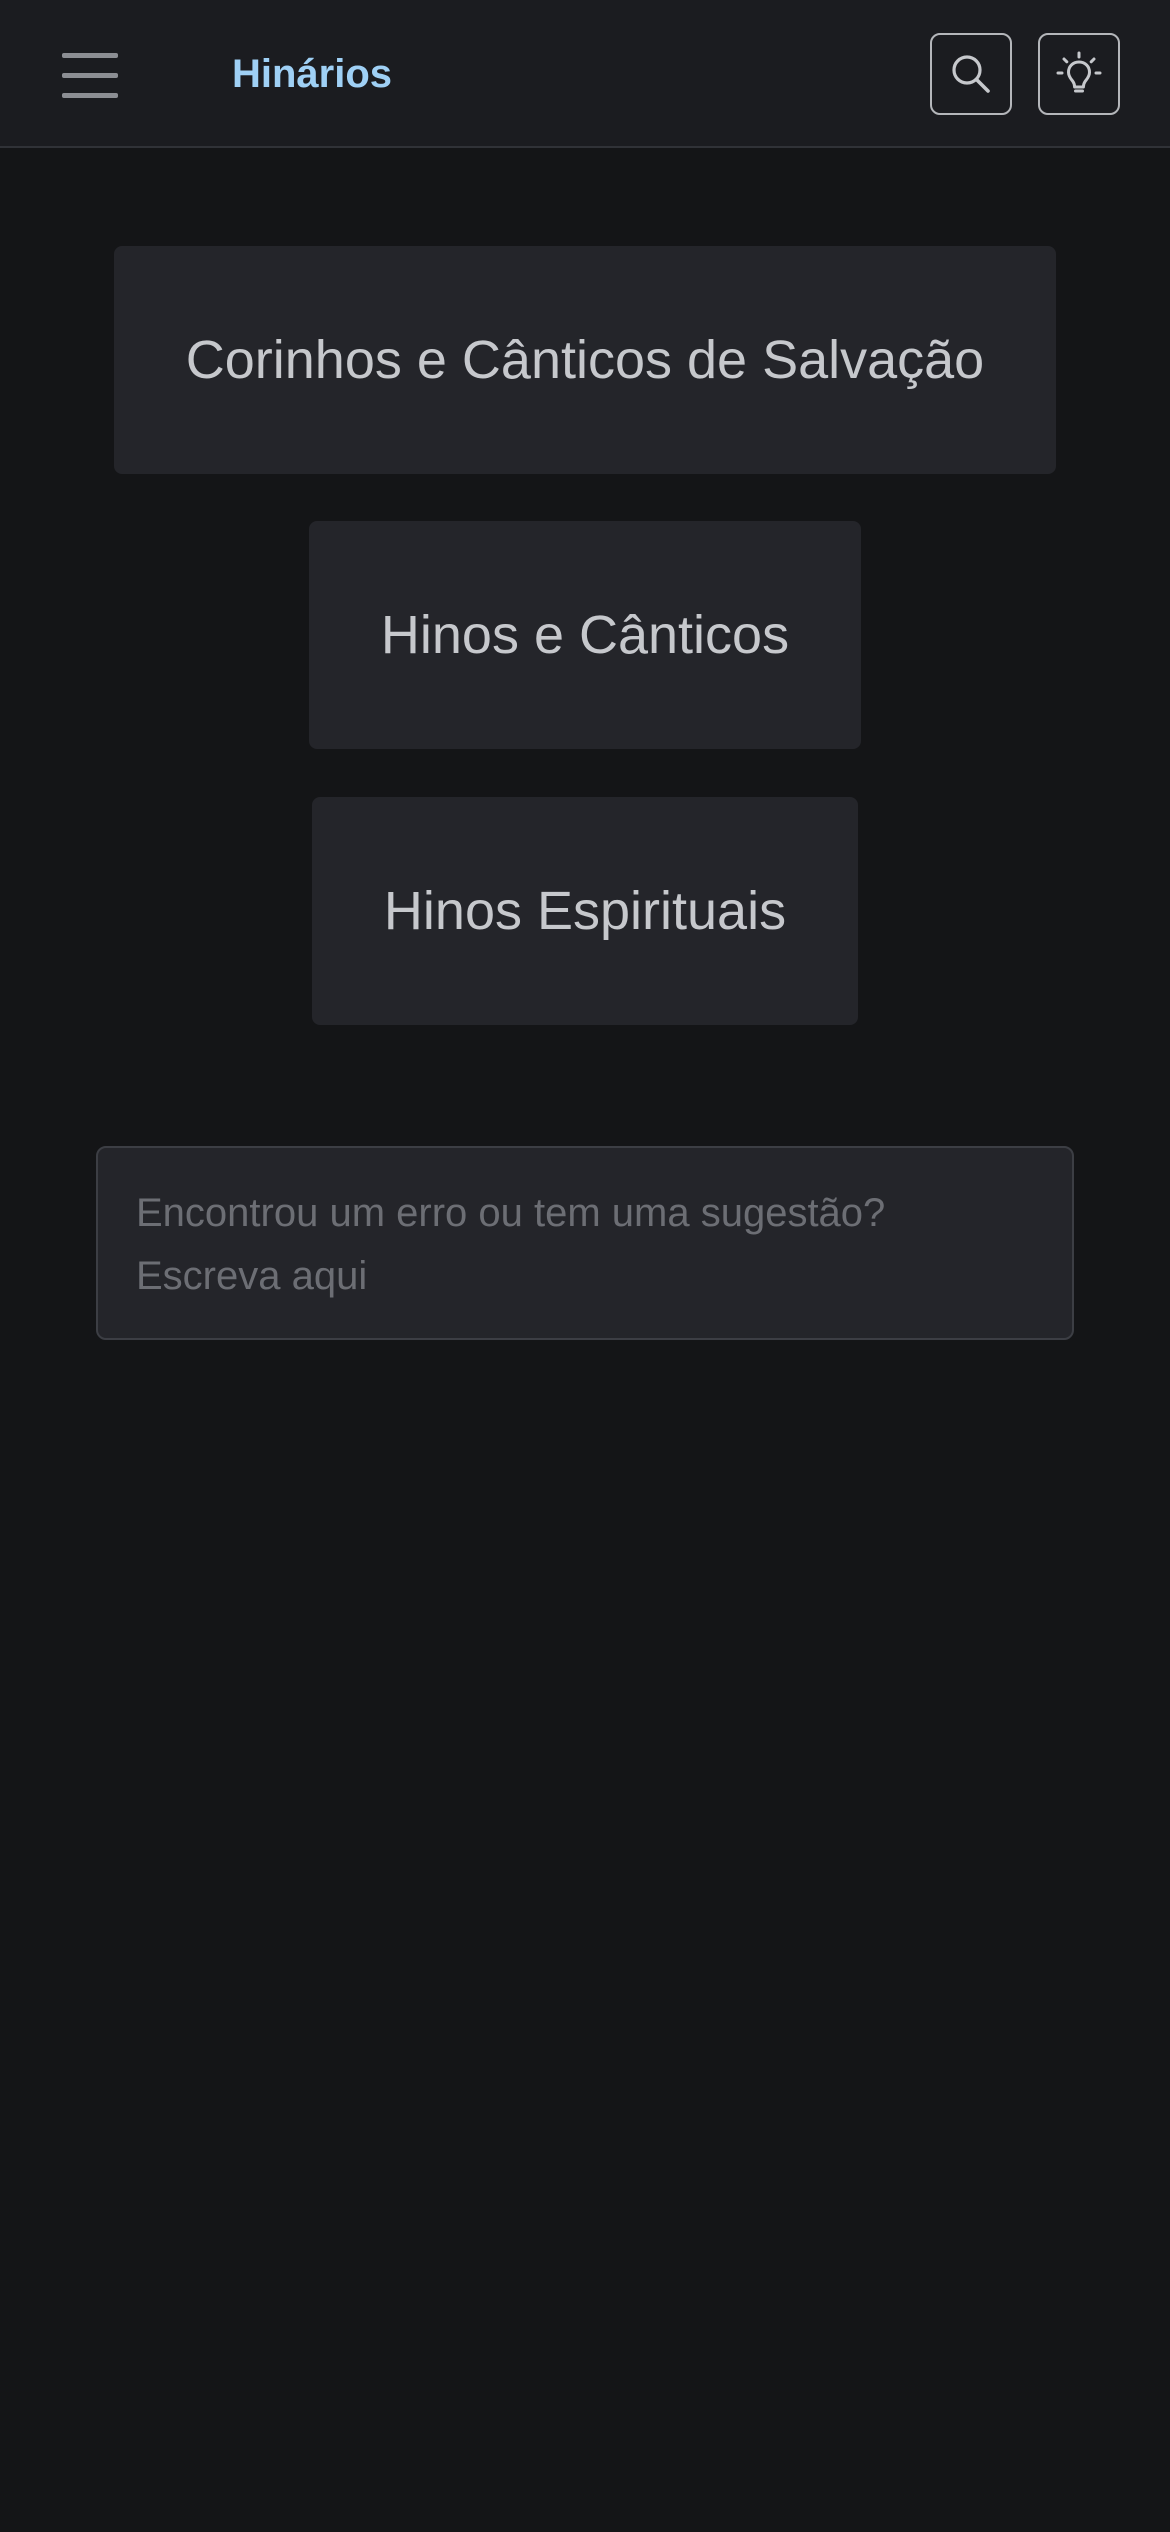 Image resolution: width=1170 pixels, height=2532 pixels. I want to click on theme-toggle-button, so click(1079, 74).